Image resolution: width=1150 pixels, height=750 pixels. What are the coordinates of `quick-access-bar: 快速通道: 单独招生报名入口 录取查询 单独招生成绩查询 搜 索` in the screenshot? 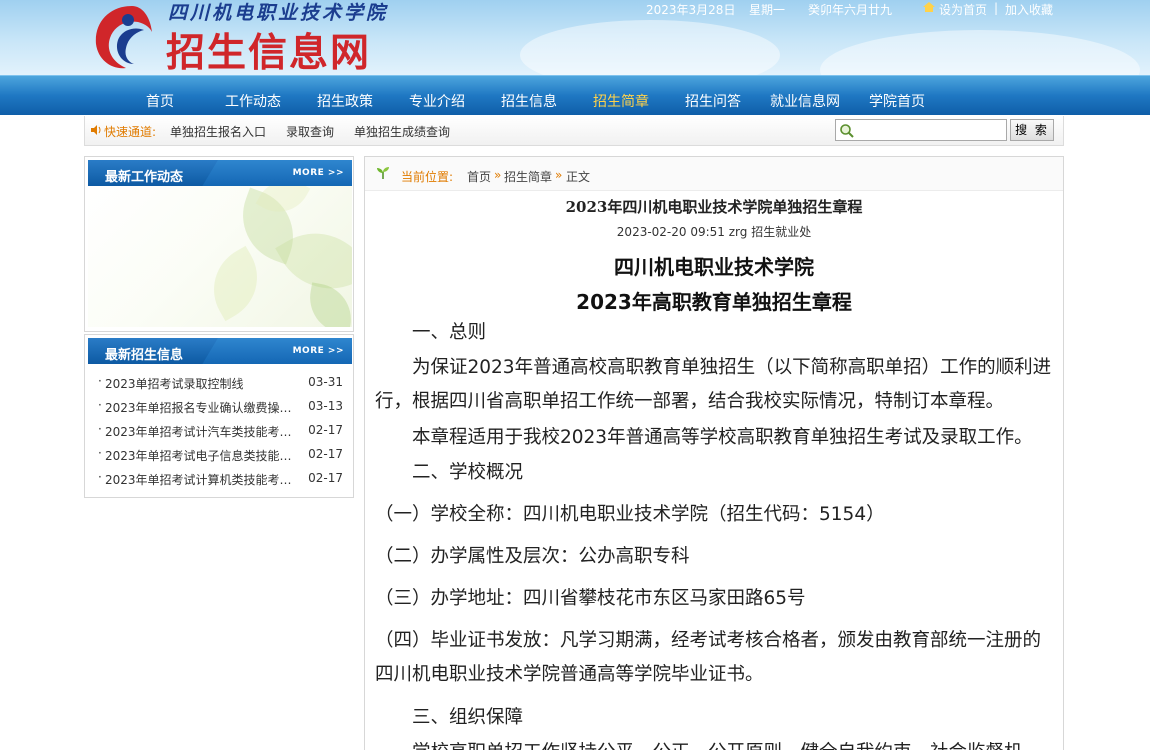 It's located at (574, 131).